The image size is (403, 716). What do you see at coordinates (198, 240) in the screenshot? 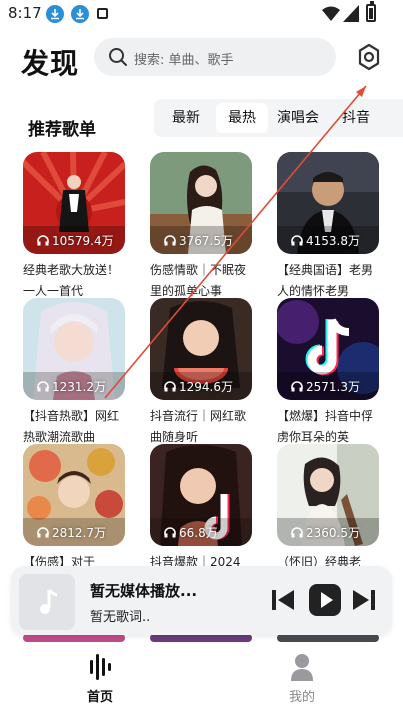
I see `play-count: 3767.5万` at bounding box center [198, 240].